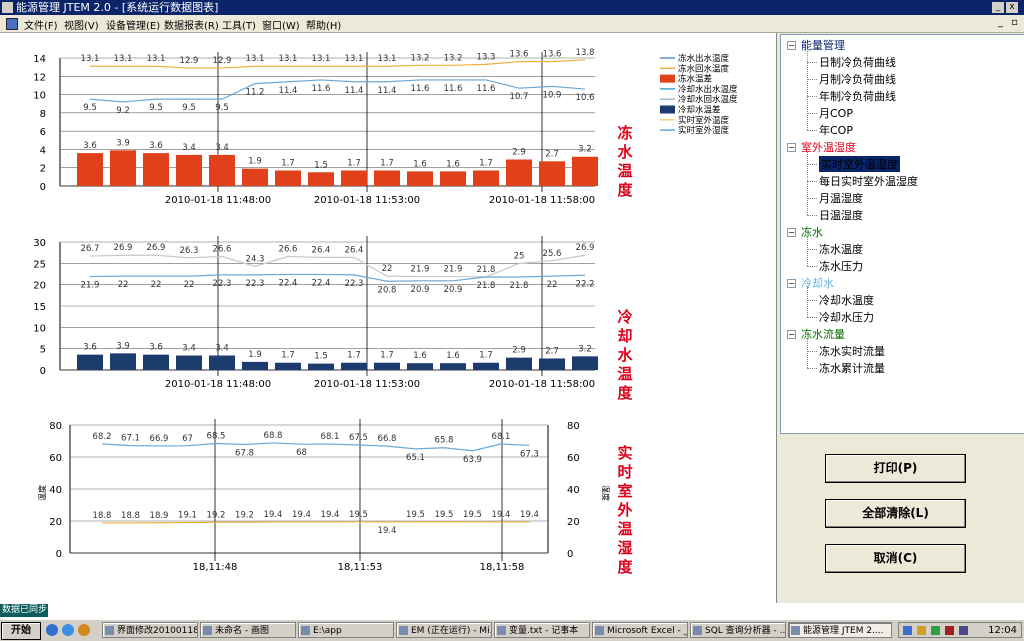 This screenshot has width=1024, height=641. I want to click on legend-swatch, so click(667, 109).